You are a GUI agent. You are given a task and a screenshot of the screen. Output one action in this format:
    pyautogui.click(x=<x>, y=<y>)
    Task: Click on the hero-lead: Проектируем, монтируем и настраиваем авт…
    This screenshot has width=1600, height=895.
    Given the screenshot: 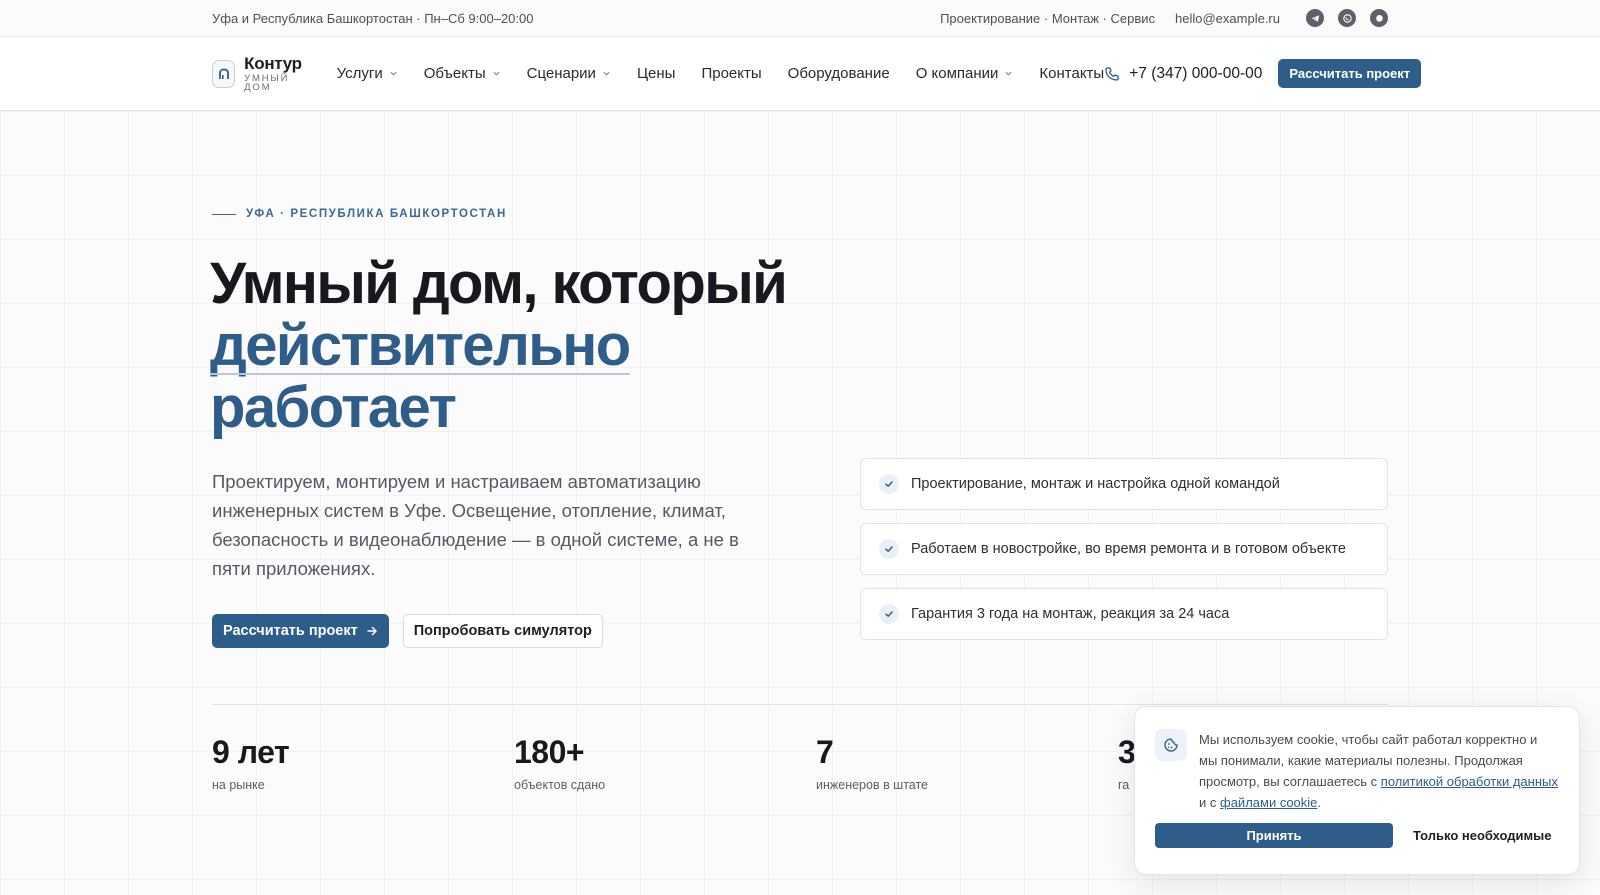 What is the action you would take?
    pyautogui.click(x=475, y=525)
    